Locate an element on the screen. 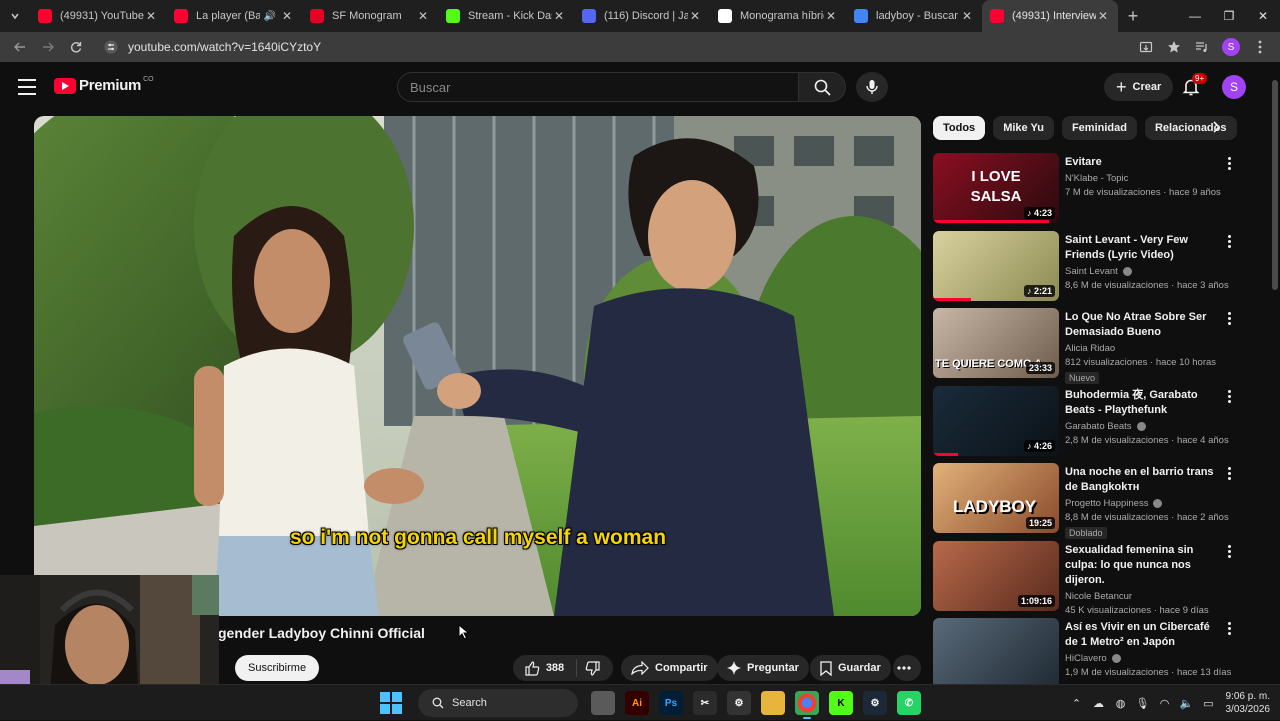 This screenshot has height=721, width=1280. video-thumbnail: LADYBOY19:25 is located at coordinates (996, 498).